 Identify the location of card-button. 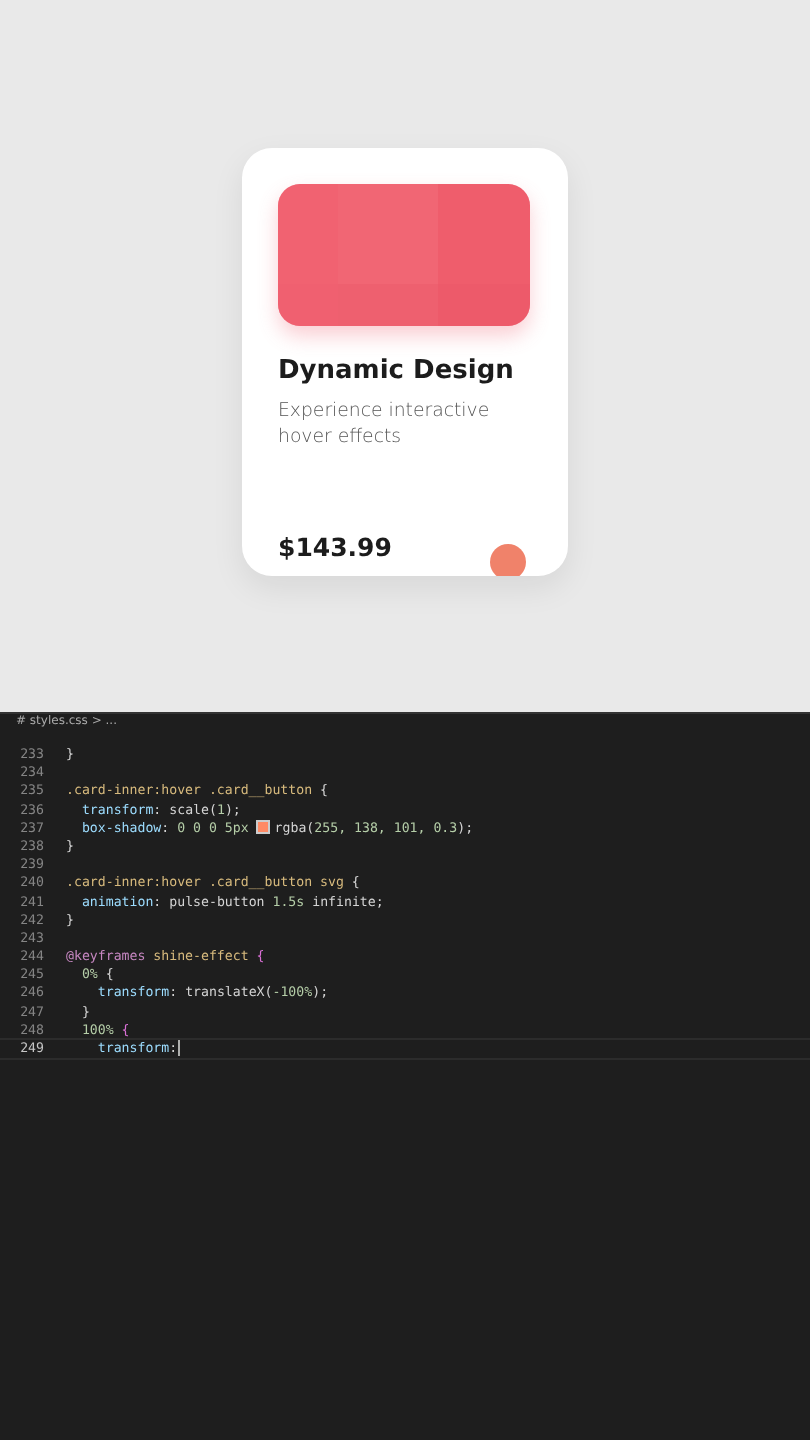
(508, 560).